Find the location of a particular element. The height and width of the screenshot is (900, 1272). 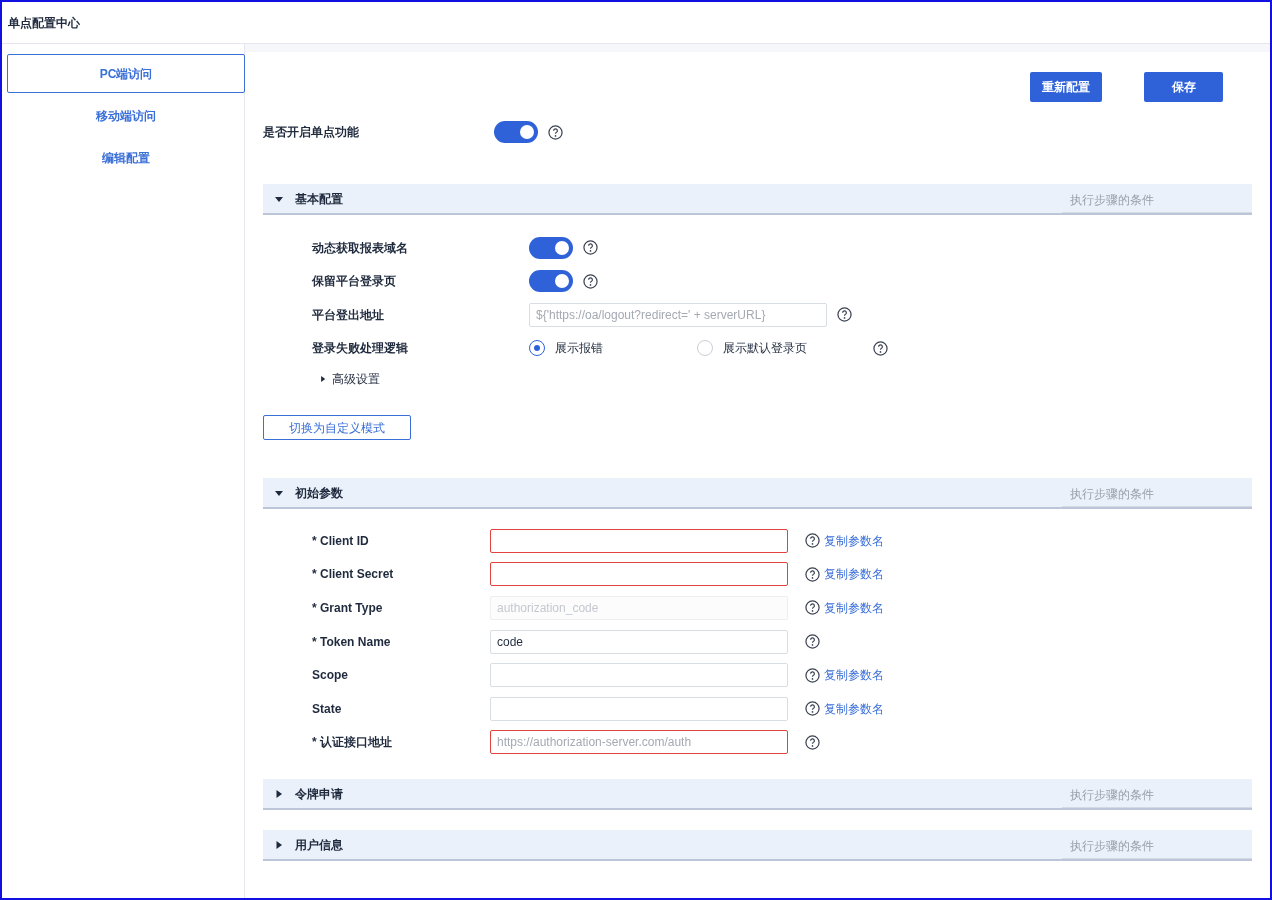

section-title: 基本配置 is located at coordinates (319, 199).